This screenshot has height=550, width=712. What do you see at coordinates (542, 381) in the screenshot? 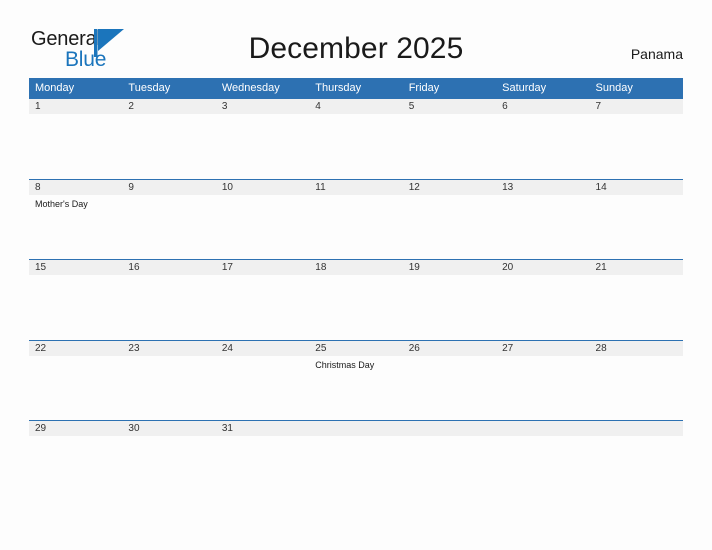
I see `day-cell: 27` at bounding box center [542, 381].